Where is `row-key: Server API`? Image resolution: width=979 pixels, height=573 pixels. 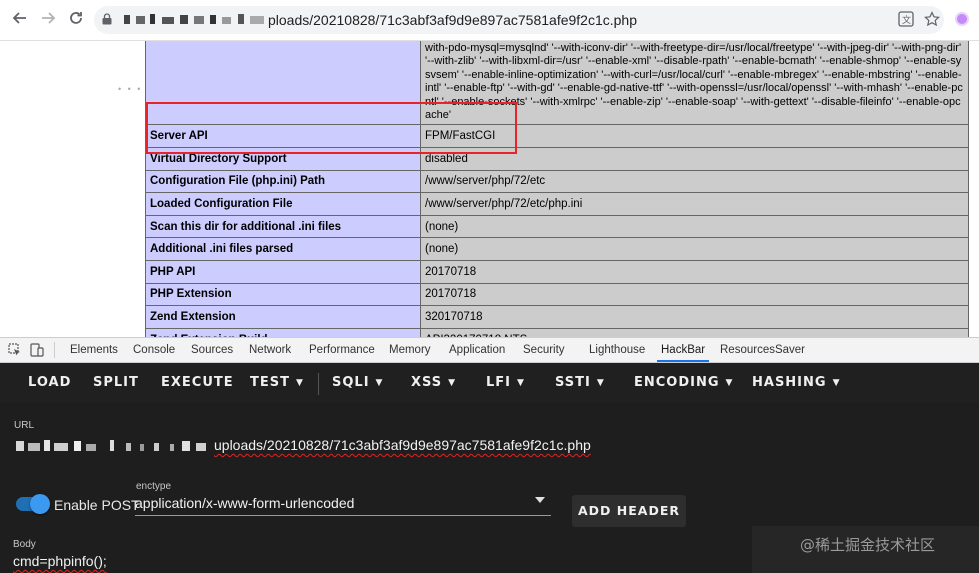
row-key: Server API is located at coordinates (283, 136).